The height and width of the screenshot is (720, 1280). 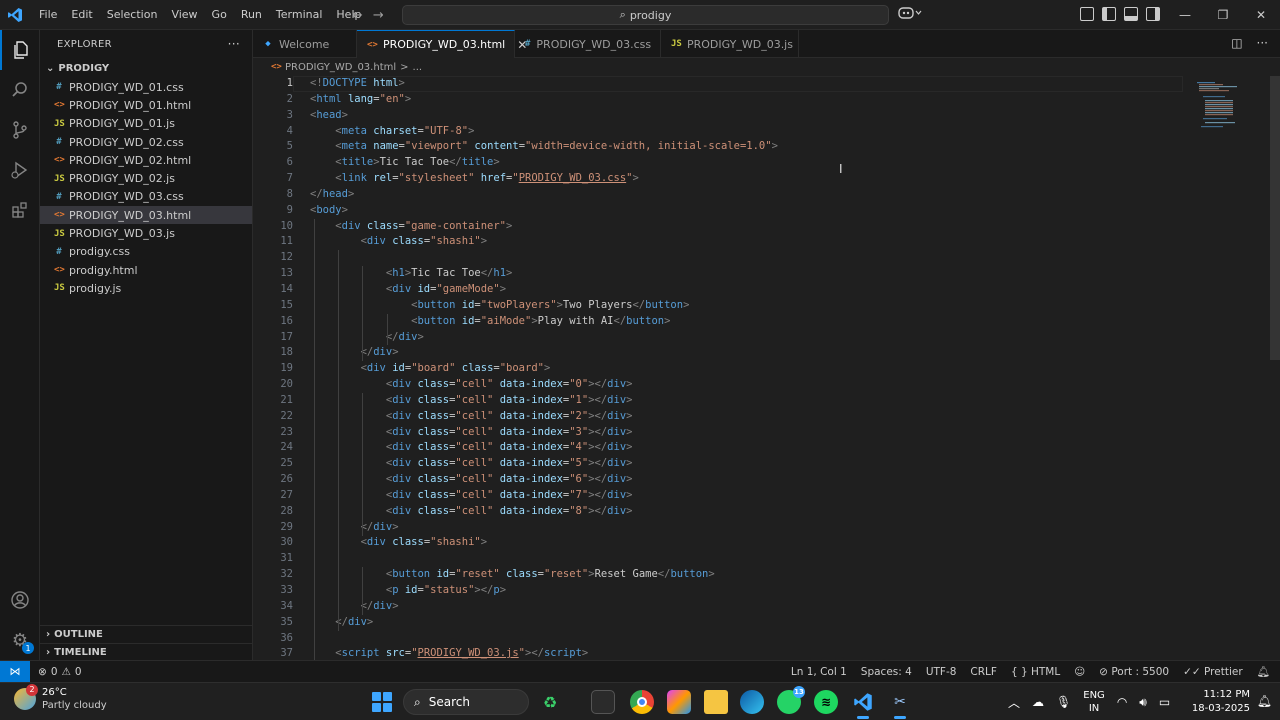 I want to click on minimap, so click(x=1223, y=106).